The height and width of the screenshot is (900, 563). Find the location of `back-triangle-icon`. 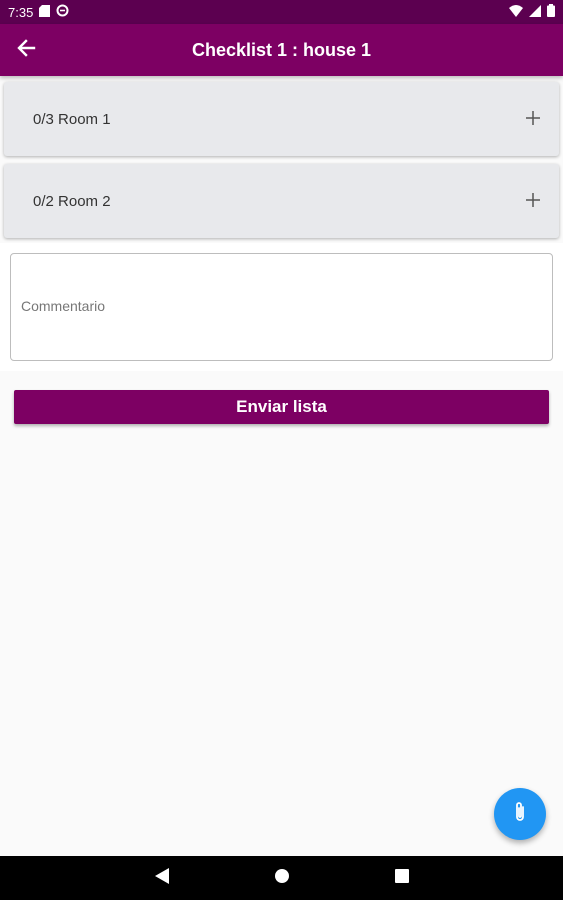

back-triangle-icon is located at coordinates (161, 878).